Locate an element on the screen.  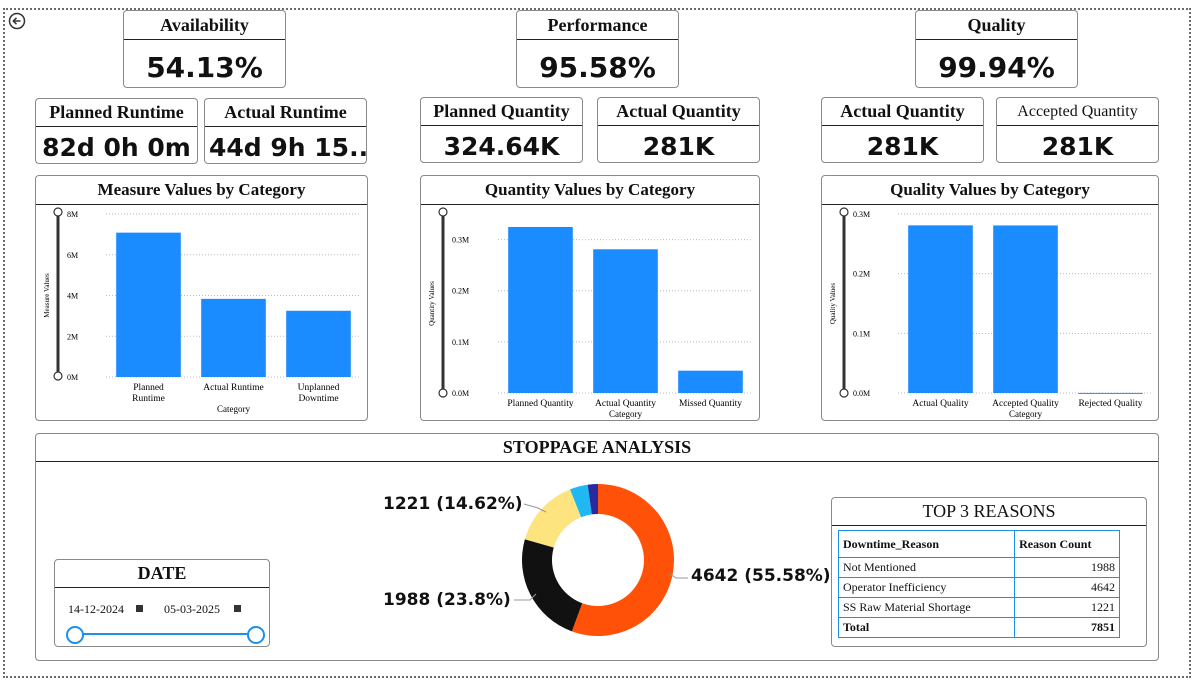
measure-chart-title: Measure Values by Category is located at coordinates (201, 190).